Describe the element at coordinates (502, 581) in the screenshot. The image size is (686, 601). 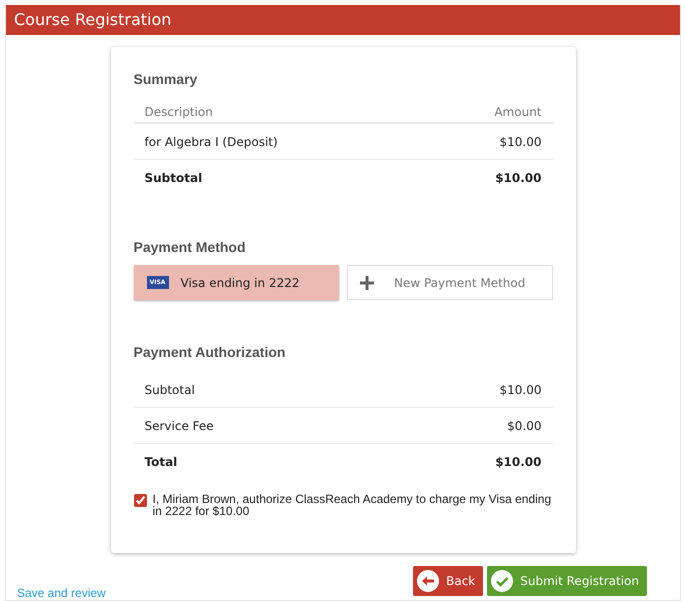
I see `checkmark-icon` at that location.